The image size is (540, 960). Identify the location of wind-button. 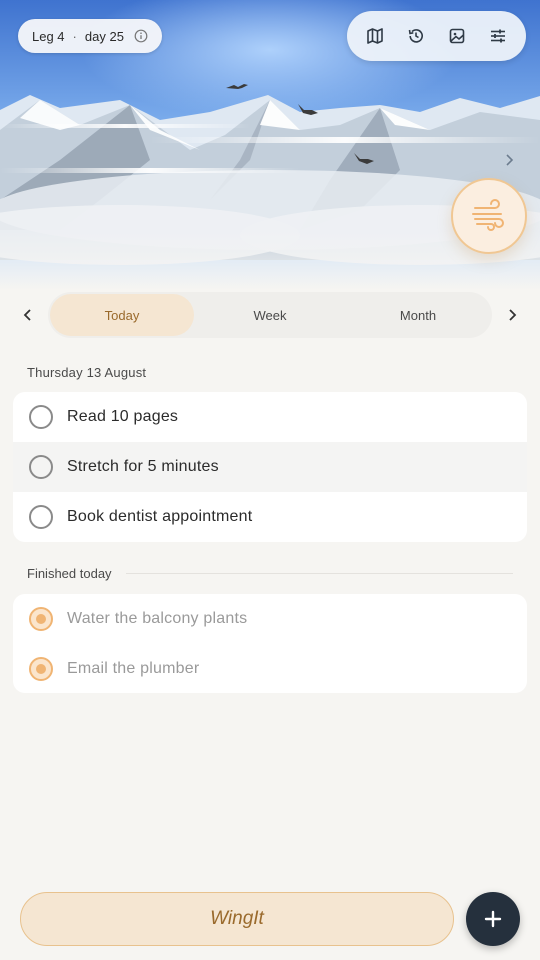
(489, 216).